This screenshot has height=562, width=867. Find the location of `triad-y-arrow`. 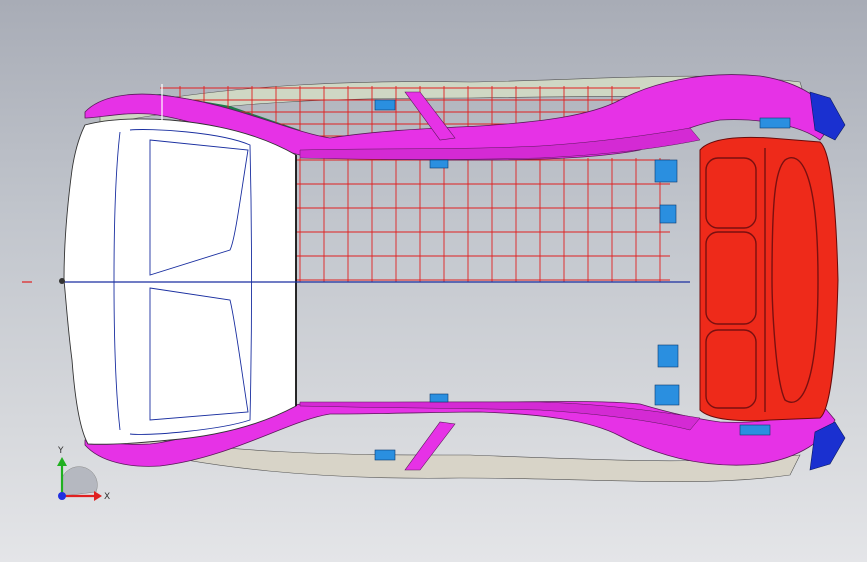

triad-y-arrow is located at coordinates (62, 461).